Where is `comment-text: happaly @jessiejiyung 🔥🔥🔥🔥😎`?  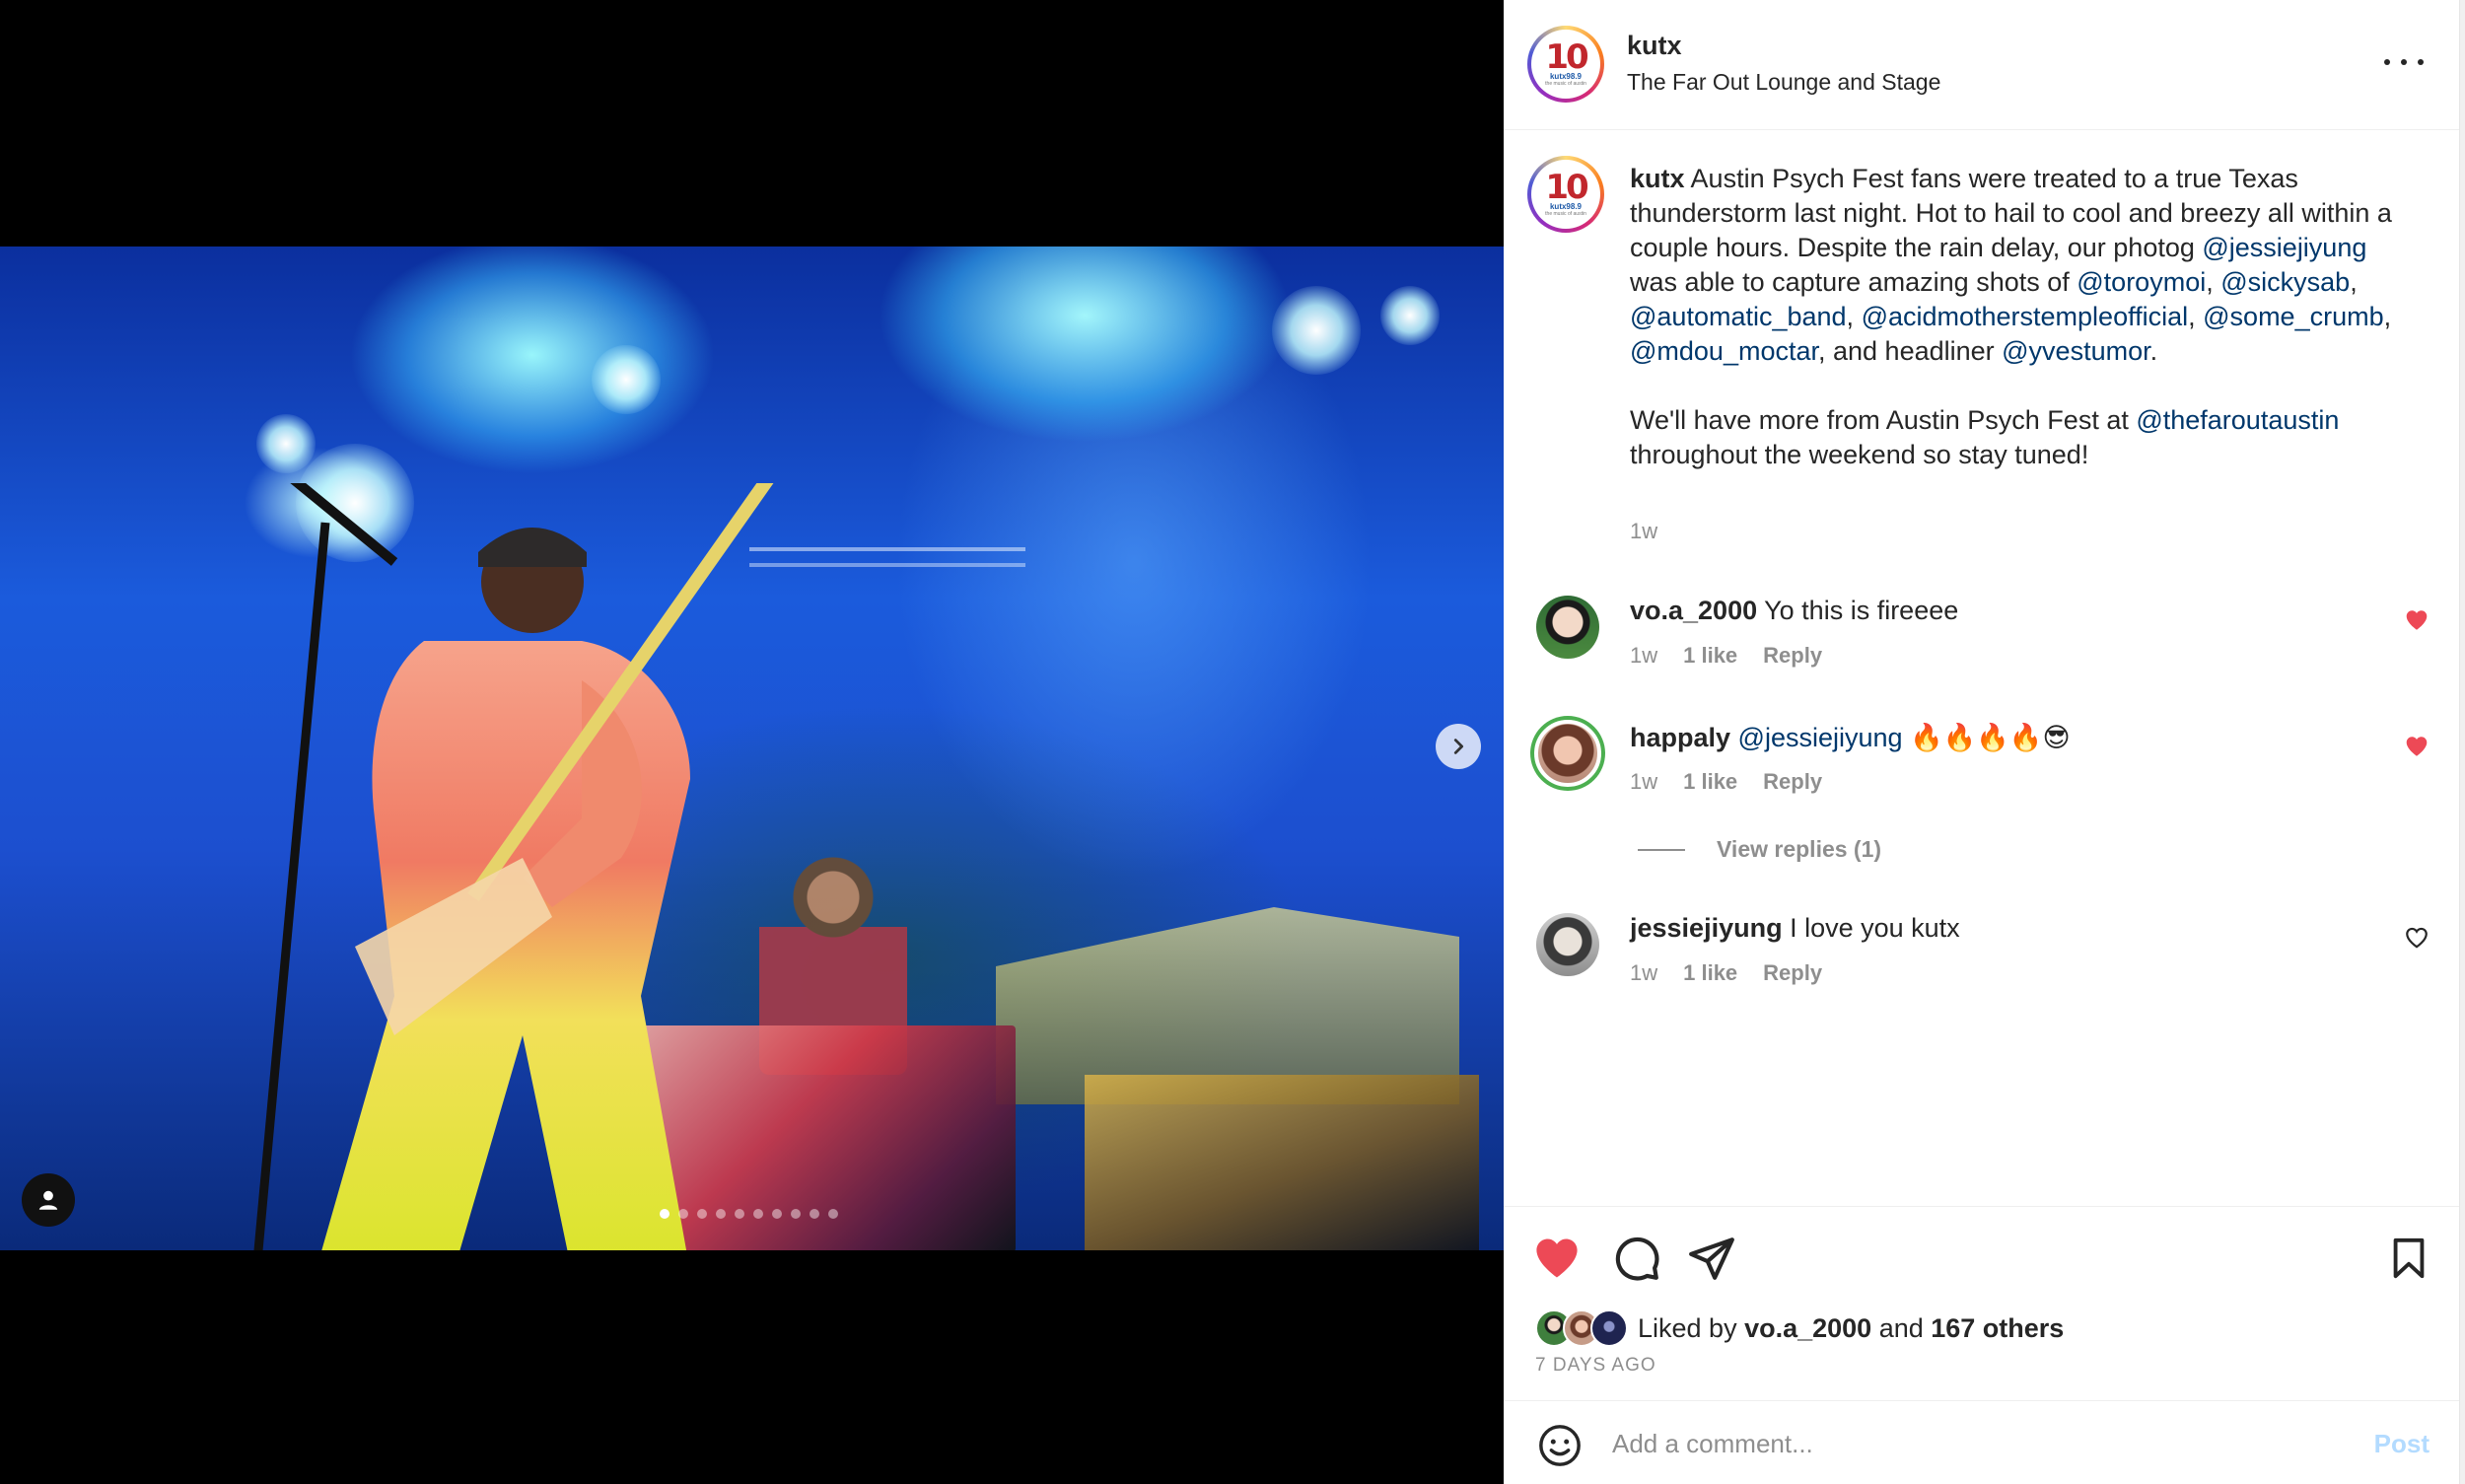
comment-text: happaly @jessiejiyung 🔥🔥🔥🔥😎 is located at coordinates (1850, 737).